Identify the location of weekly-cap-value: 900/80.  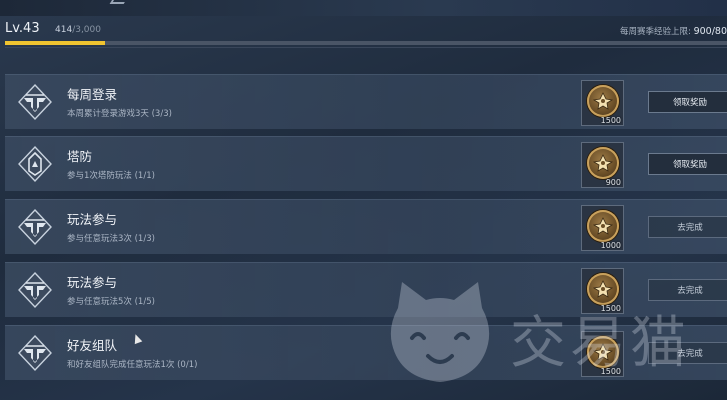
(710, 31).